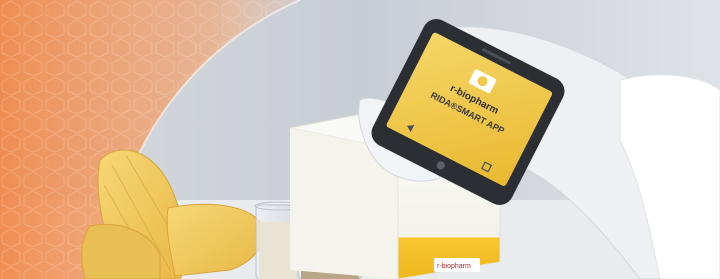 The image size is (720, 279). I want to click on box-brand-text: r-biopharm, so click(454, 266).